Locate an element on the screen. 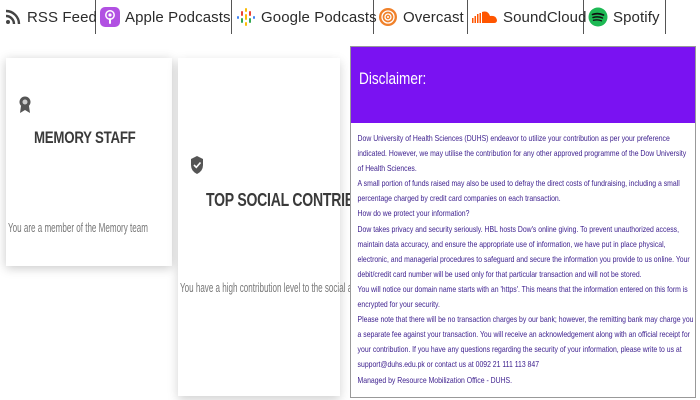 Image resolution: width=700 pixels, height=400 pixels. overcast-label: Overcast is located at coordinates (433, 17).